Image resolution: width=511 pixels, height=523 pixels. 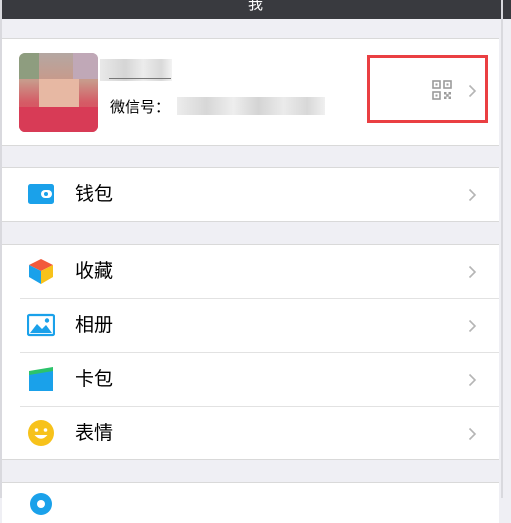 What do you see at coordinates (502, 249) in the screenshot?
I see `frame-edge-right` at bounding box center [502, 249].